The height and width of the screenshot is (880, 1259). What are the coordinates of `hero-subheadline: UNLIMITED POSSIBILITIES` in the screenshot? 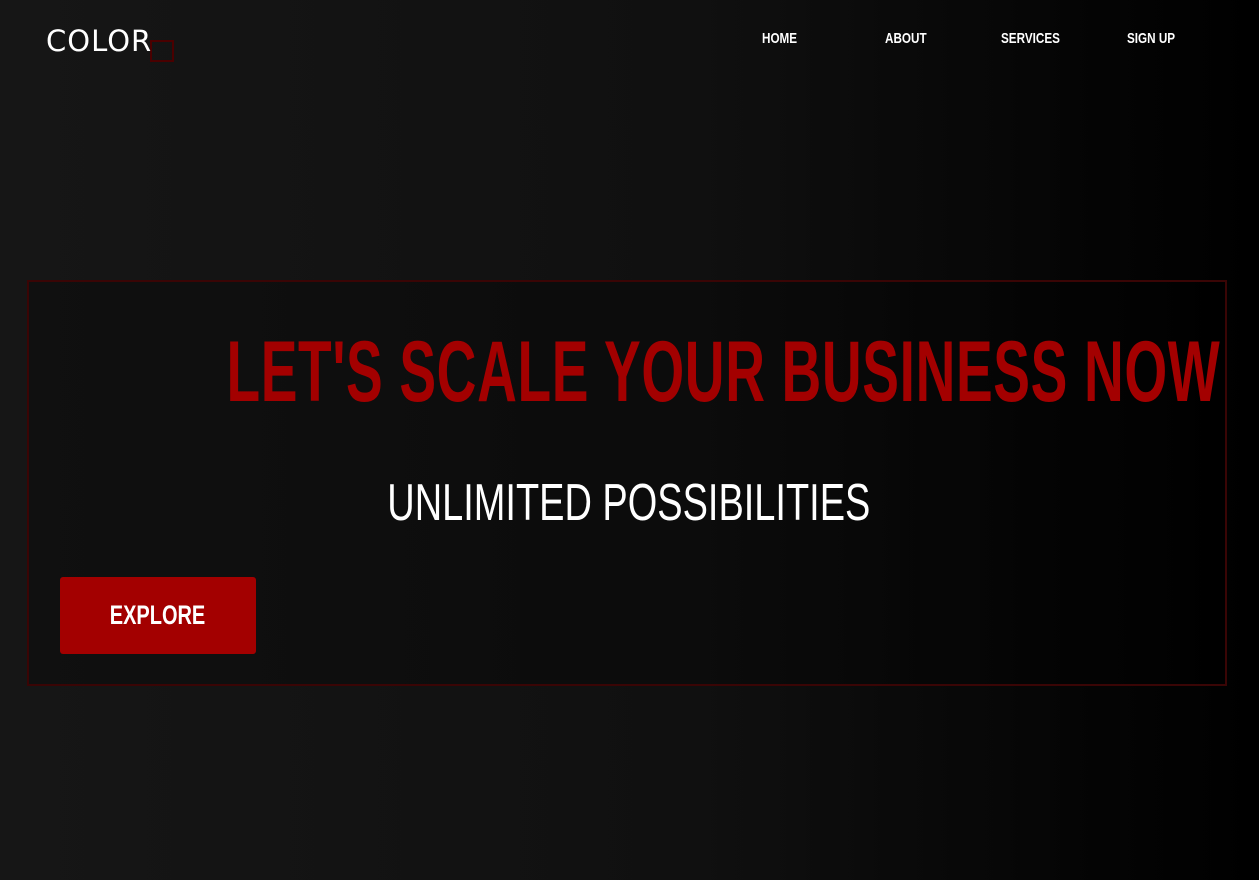 It's located at (629, 503).